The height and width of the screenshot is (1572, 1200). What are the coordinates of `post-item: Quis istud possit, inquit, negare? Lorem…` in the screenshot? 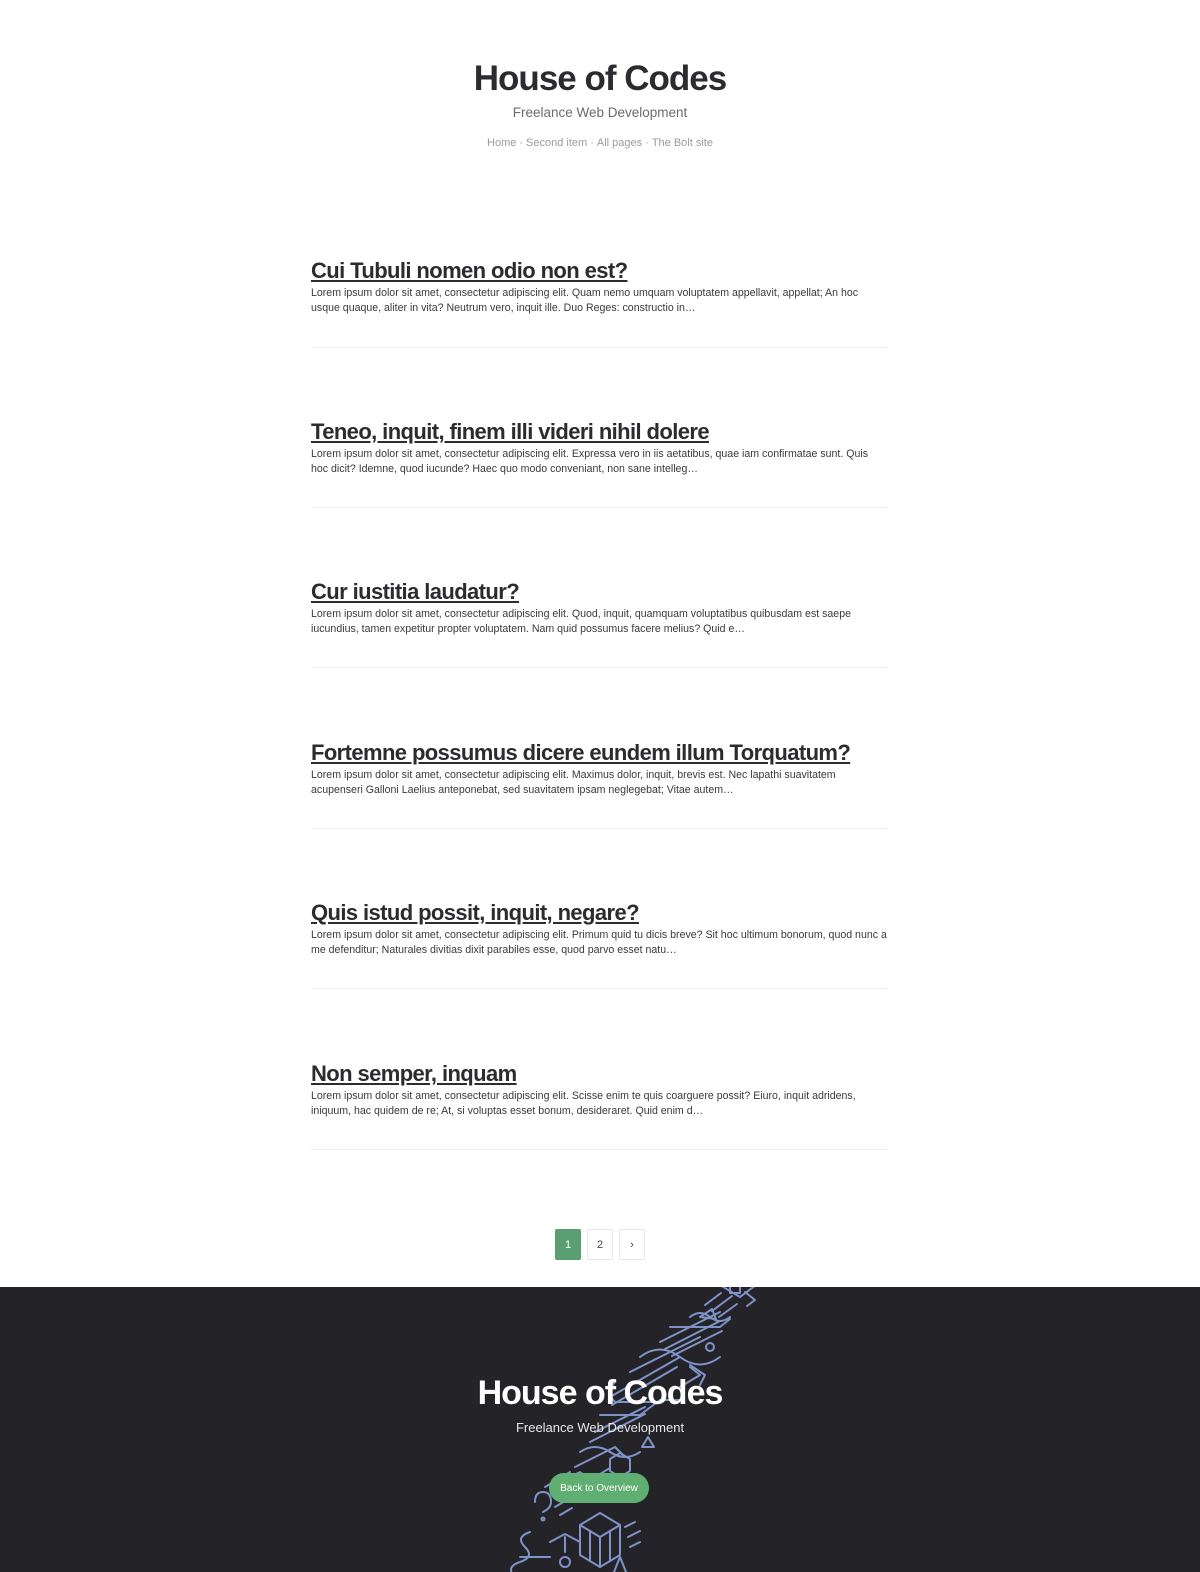 It's located at (599, 944).